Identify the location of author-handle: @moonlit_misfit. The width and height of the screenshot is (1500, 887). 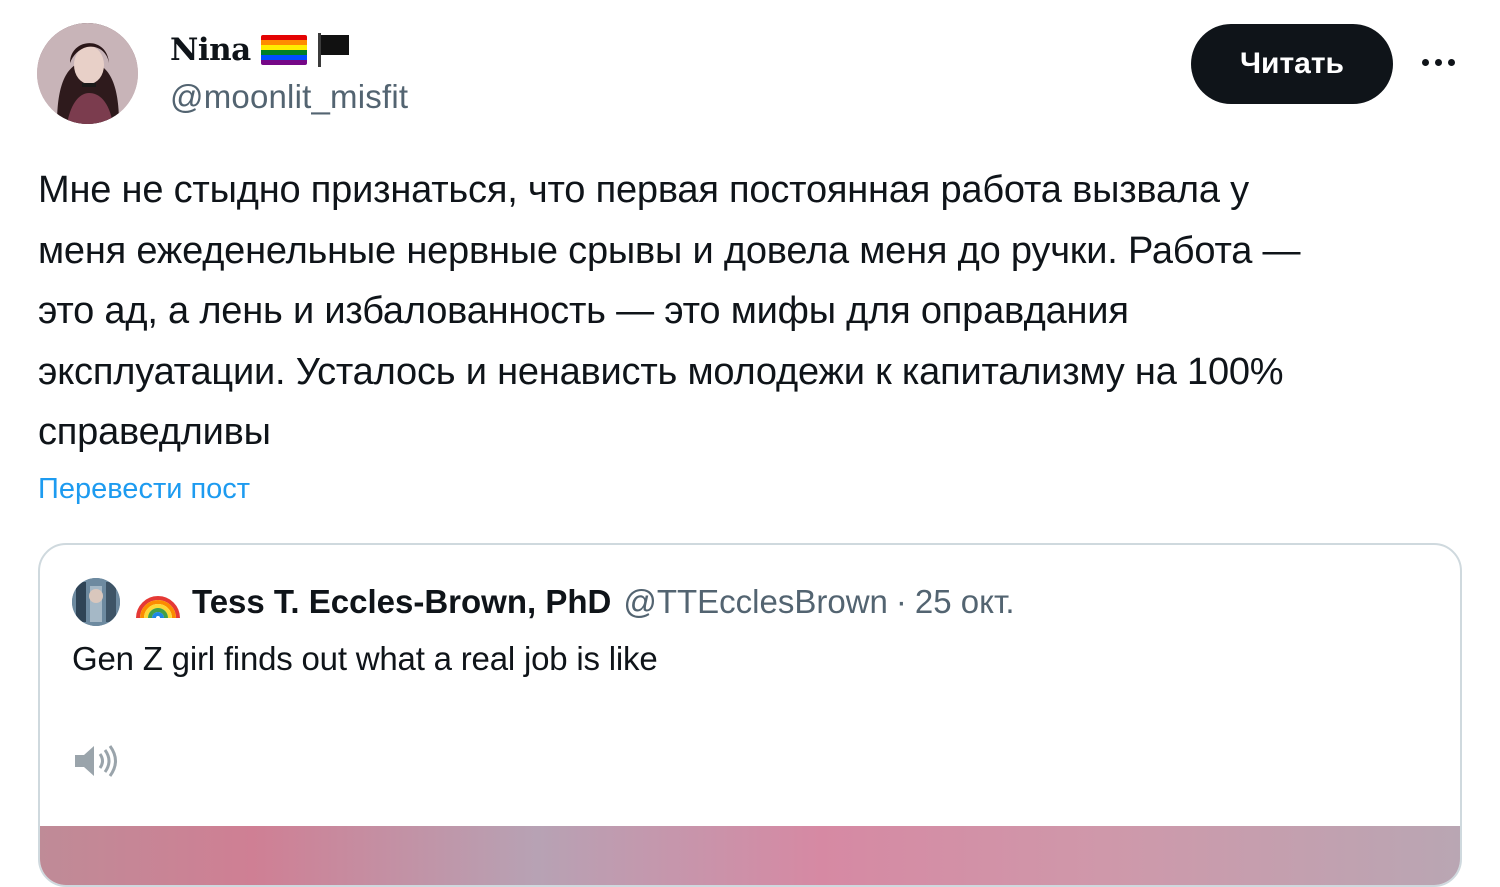
(289, 97).